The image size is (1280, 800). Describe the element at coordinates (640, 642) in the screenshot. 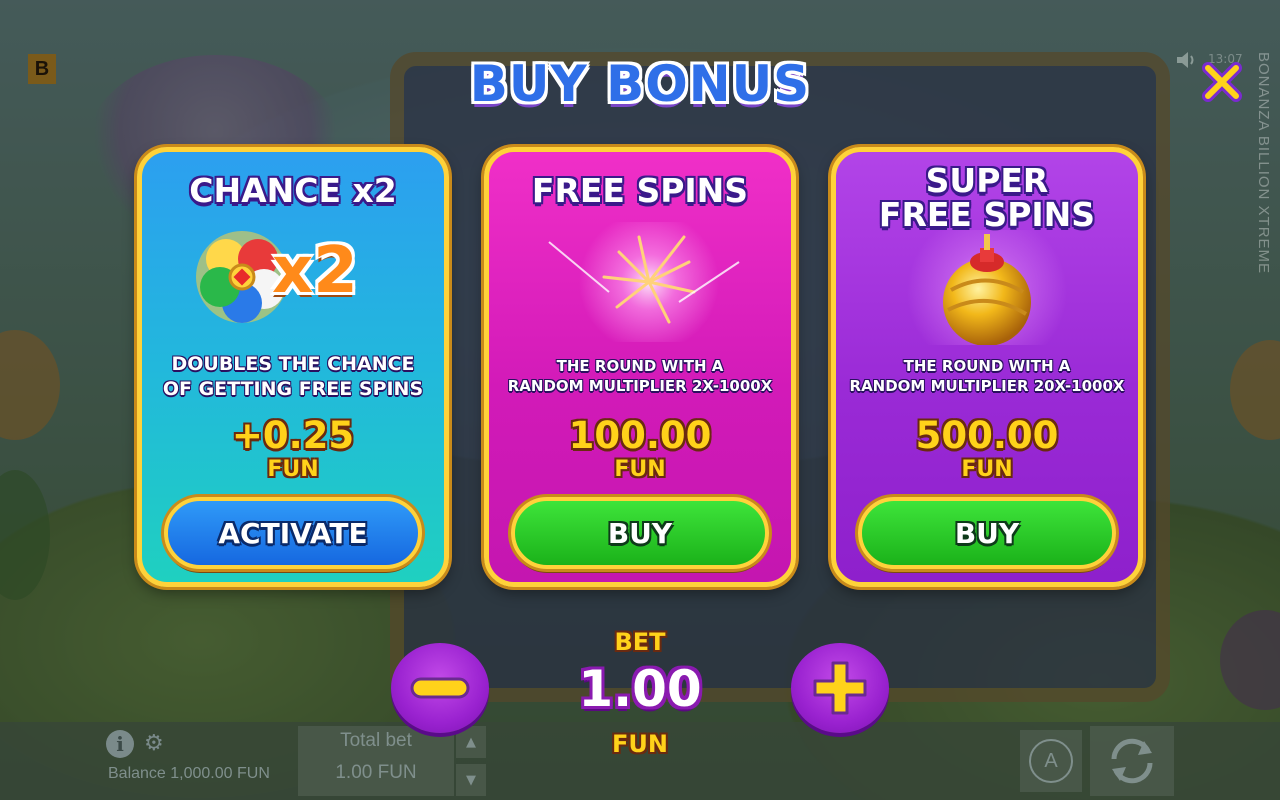

I see `bet-label: BET` at that location.